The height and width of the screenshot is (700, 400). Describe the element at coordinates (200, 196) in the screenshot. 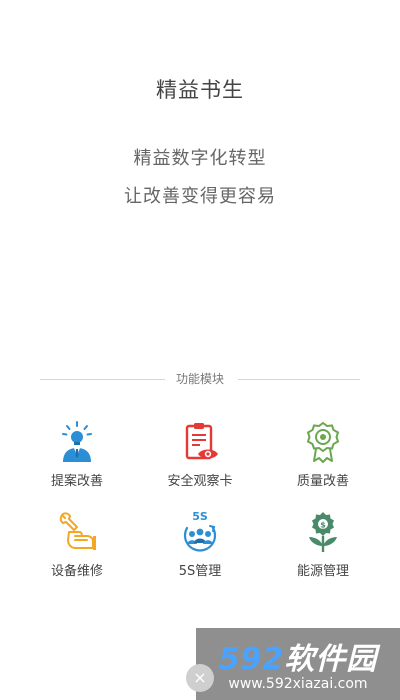

I see `slogan-line-2: 让改善变得更容易` at that location.